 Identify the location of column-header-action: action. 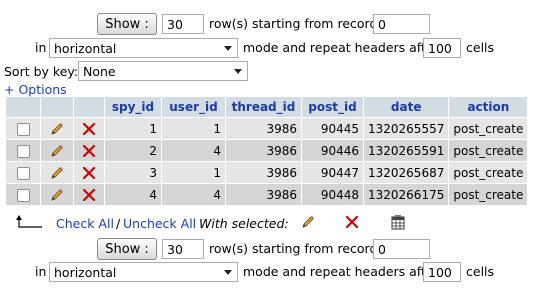
(488, 107).